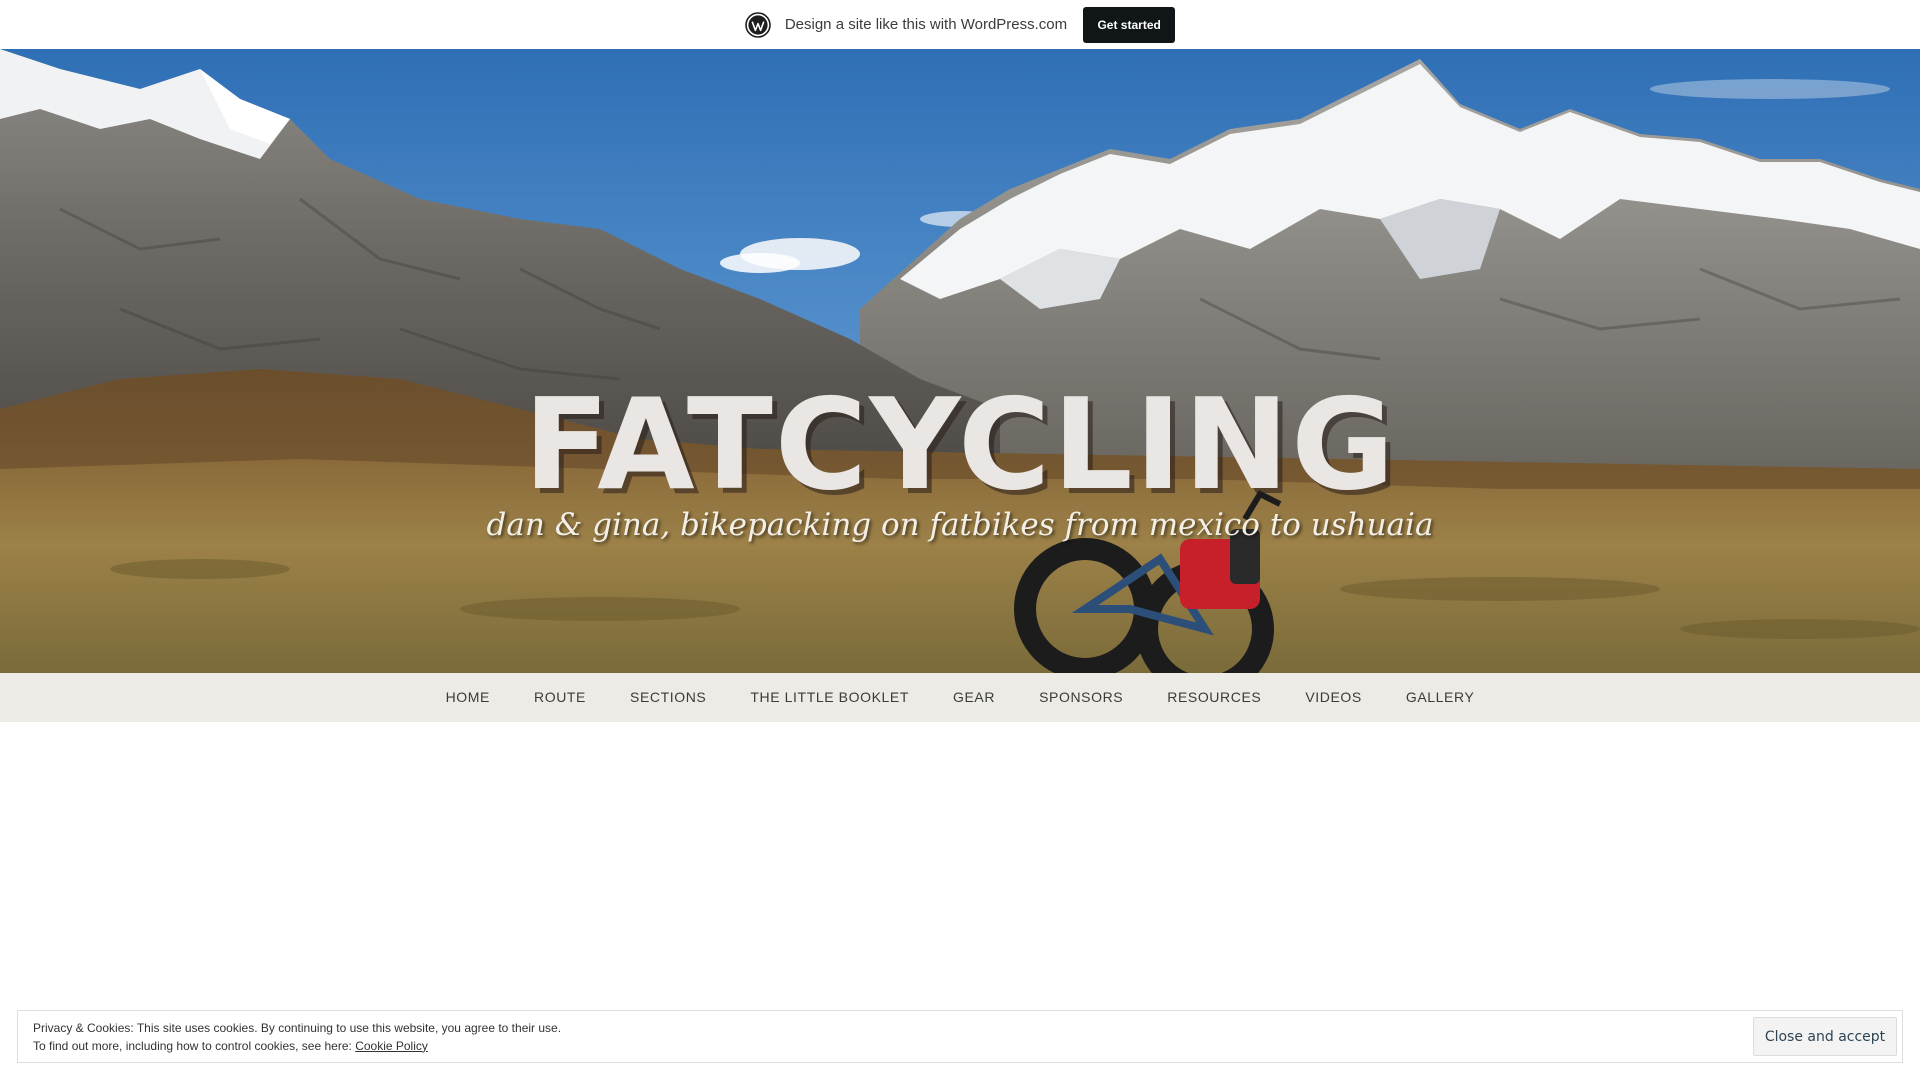 This screenshot has height=1080, width=1920. Describe the element at coordinates (560, 697) in the screenshot. I see `nav-item-route: ROUTE` at that location.